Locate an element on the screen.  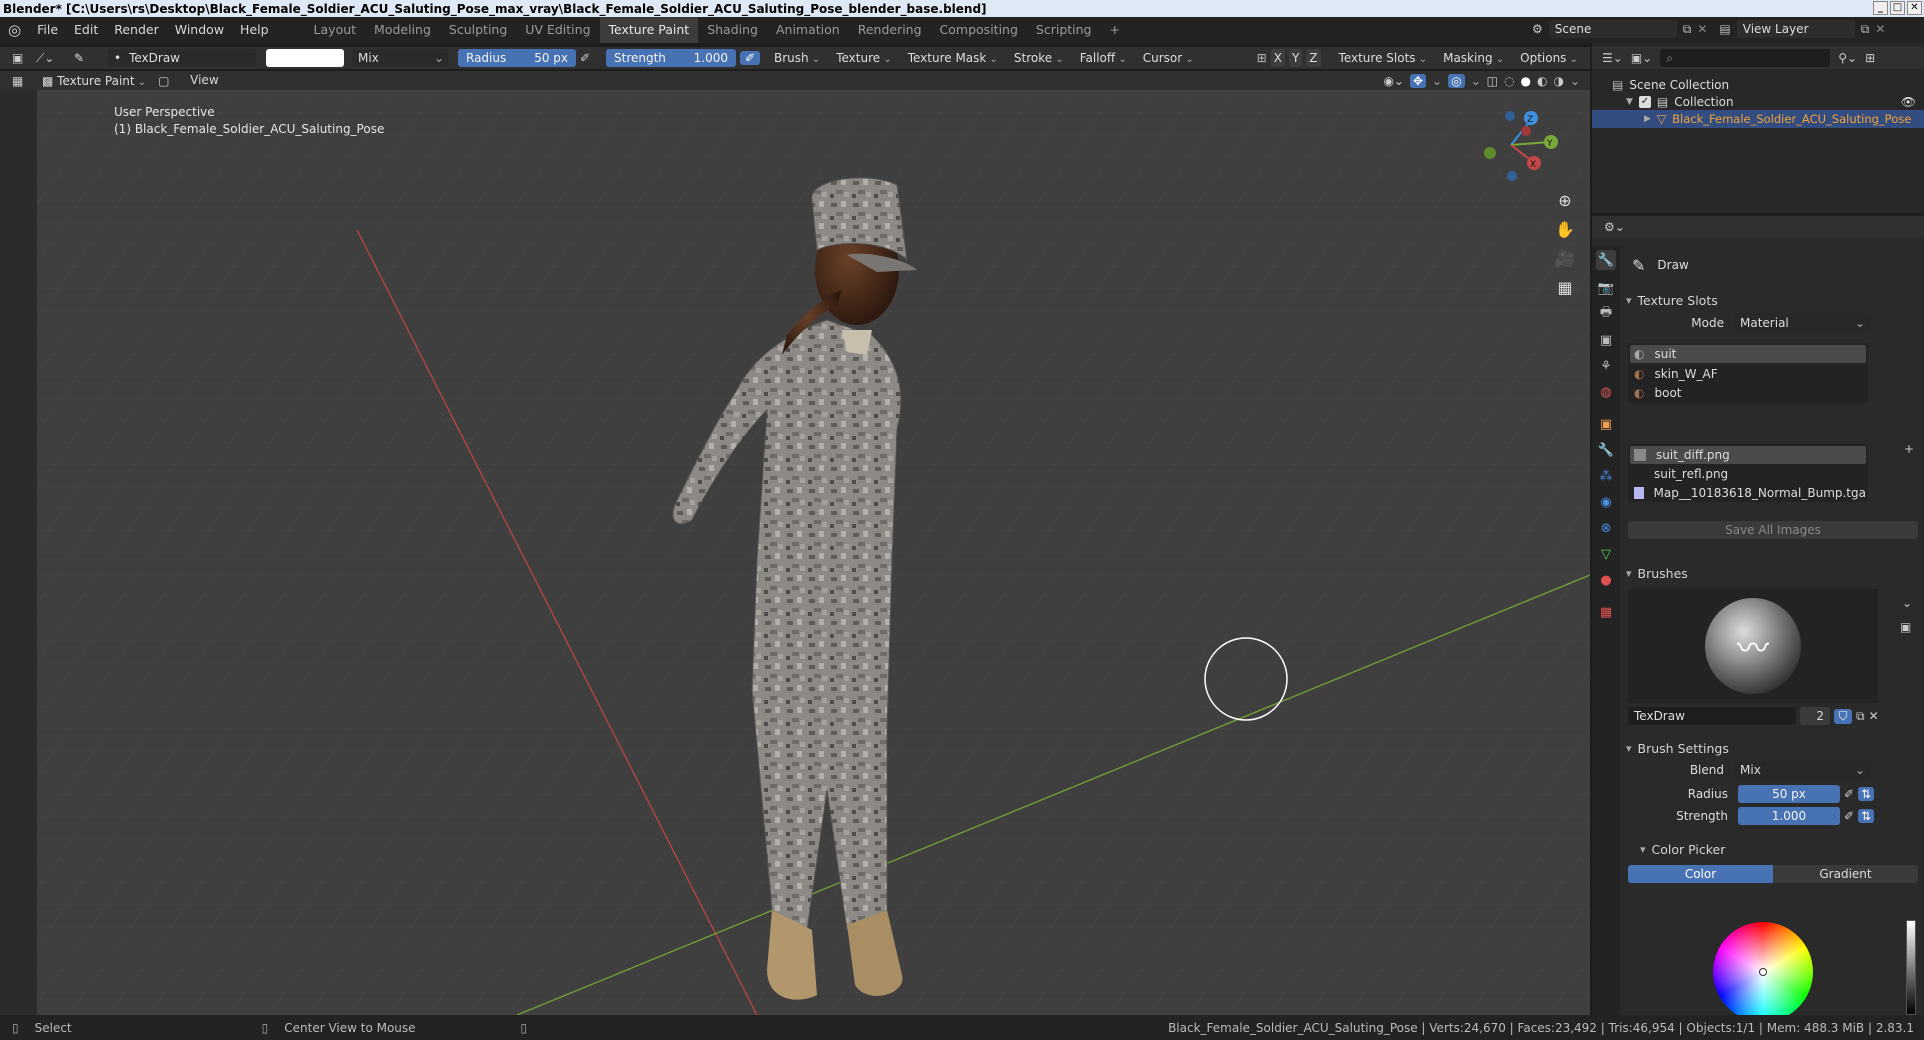
unlink-brush-icon: ✕ is located at coordinates (1874, 716).